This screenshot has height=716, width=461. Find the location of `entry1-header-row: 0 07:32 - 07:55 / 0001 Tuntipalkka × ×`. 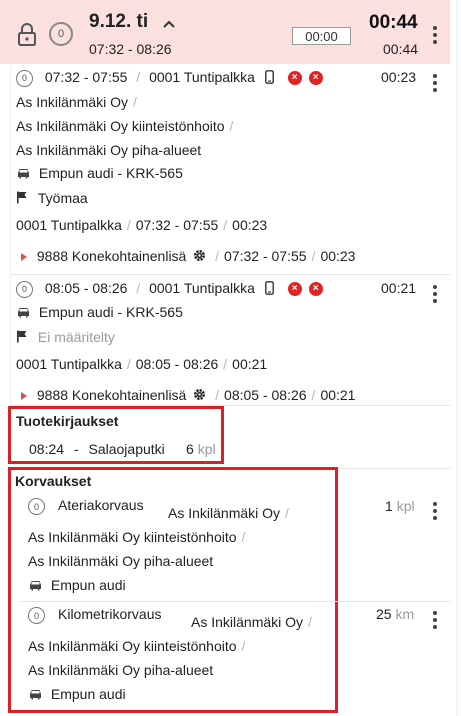

entry1-header-row: 0 07:32 - 07:55 / 0001 Tuntipalkka × × is located at coordinates (169, 78).